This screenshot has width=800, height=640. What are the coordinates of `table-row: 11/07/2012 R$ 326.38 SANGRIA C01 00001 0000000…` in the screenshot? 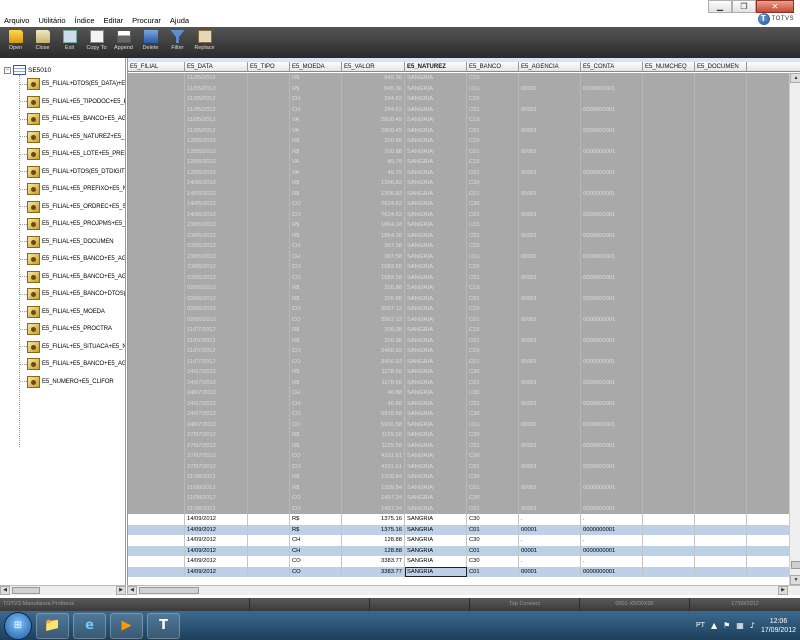 It's located at (458, 340).